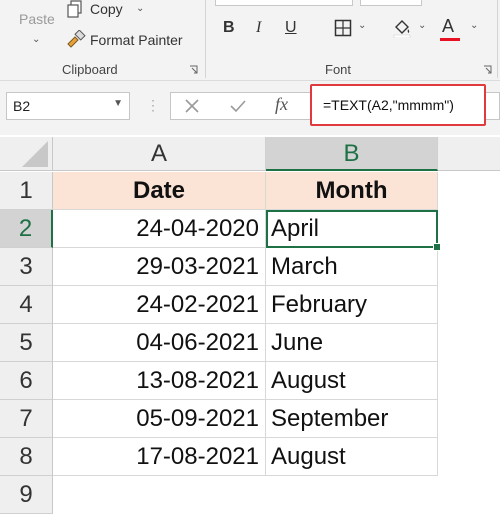 This screenshot has width=500, height=514. Describe the element at coordinates (281, 104) in the screenshot. I see `insert-function-button: fx` at that location.